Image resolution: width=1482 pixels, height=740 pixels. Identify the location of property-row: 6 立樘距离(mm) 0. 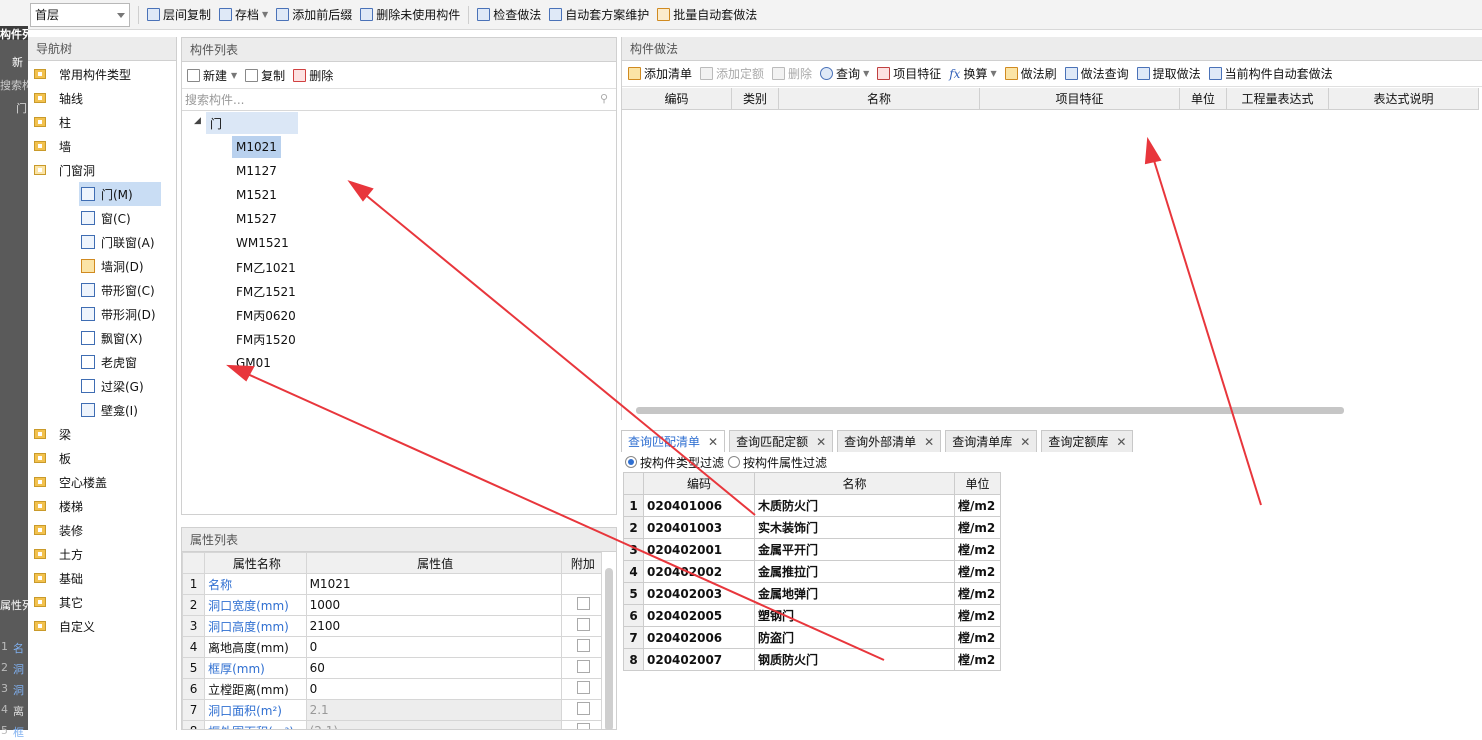
(392, 689).